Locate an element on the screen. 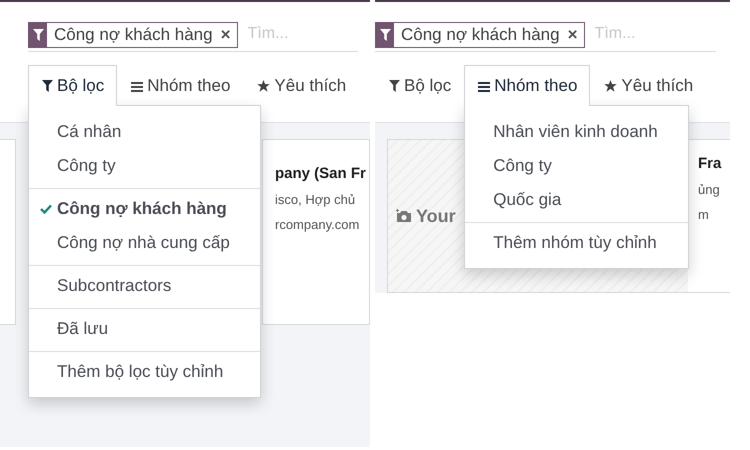  menu-item: Công nợ nhà cung cấp is located at coordinates (144, 243).